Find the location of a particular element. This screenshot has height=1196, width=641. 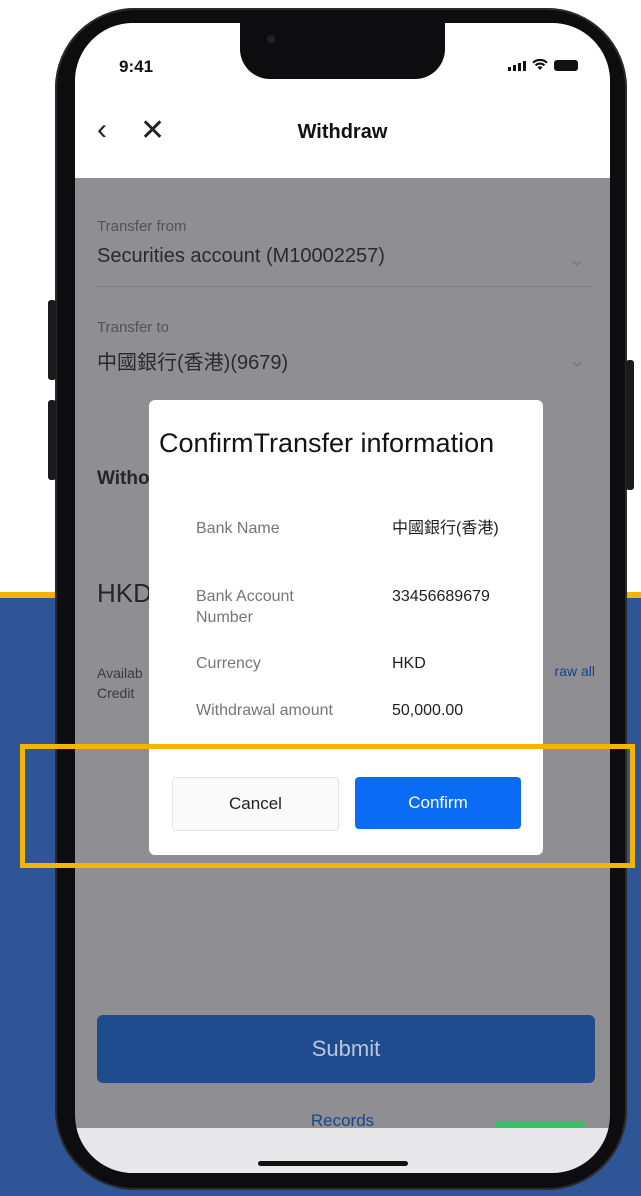

camera-icon is located at coordinates (271, 39).